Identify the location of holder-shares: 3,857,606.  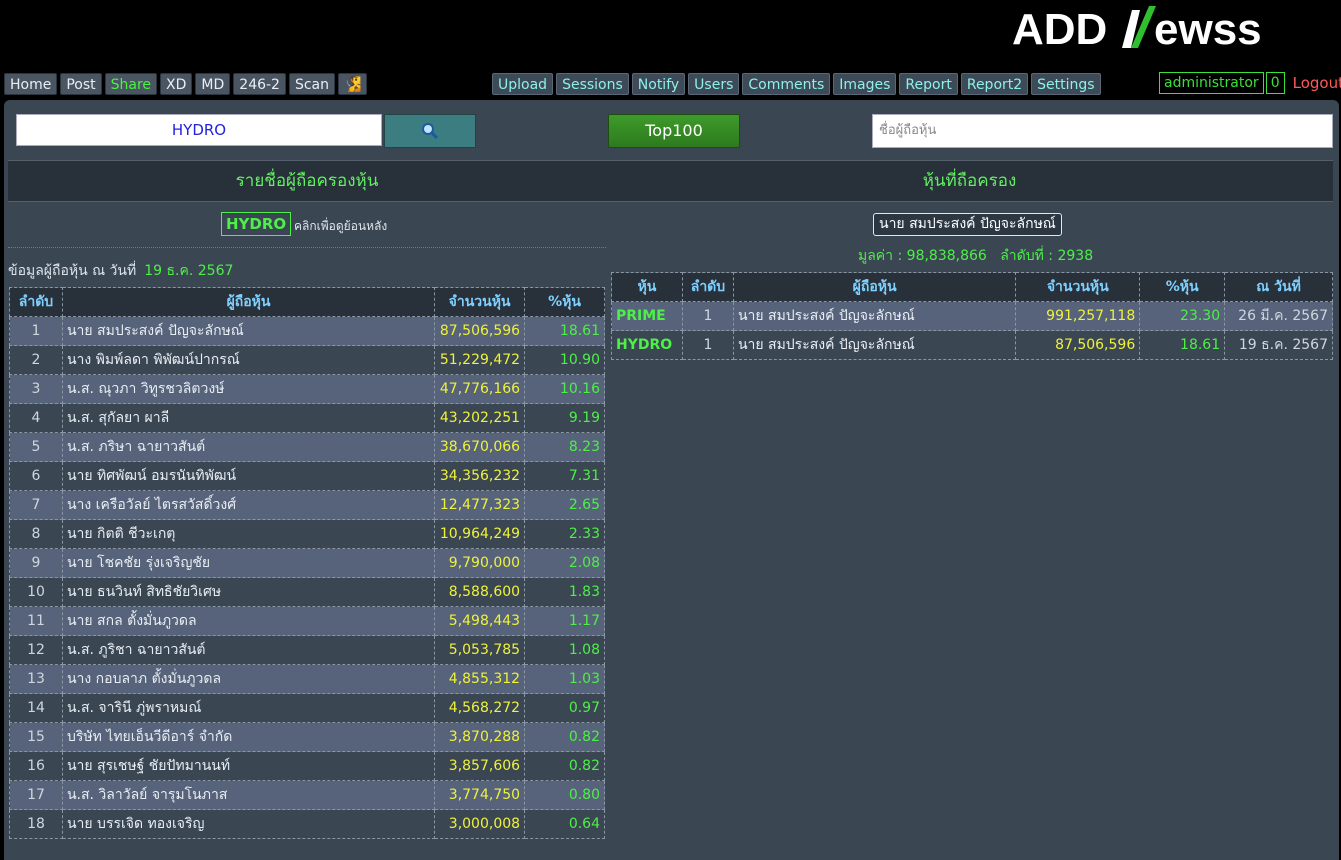
(480, 766).